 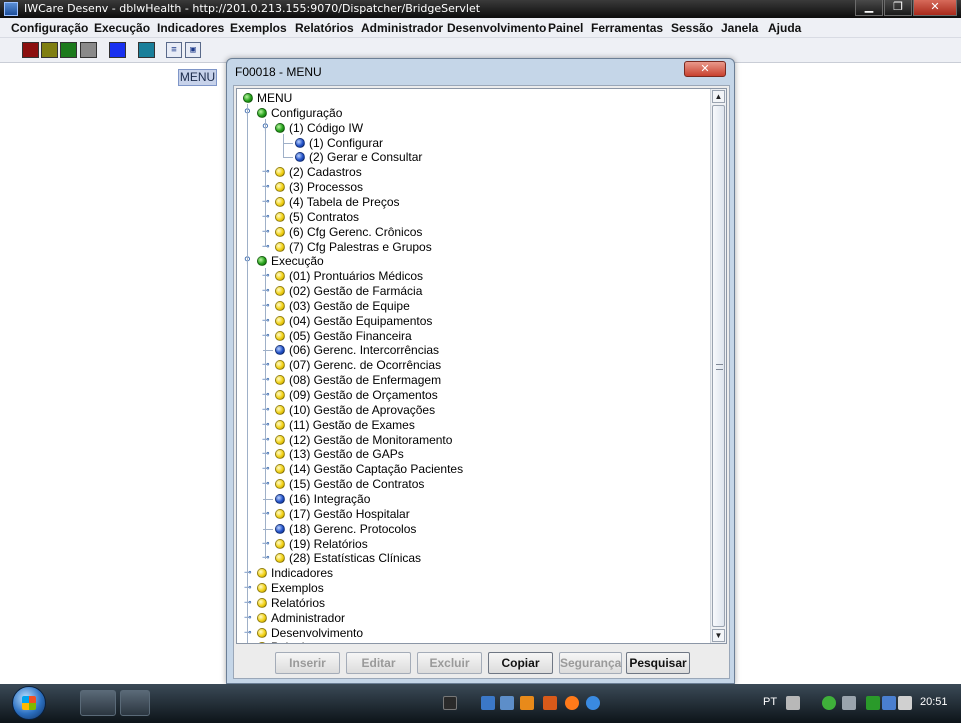 I want to click on tree-node: ⊸ (2) Cadastros, so click(x=472, y=172).